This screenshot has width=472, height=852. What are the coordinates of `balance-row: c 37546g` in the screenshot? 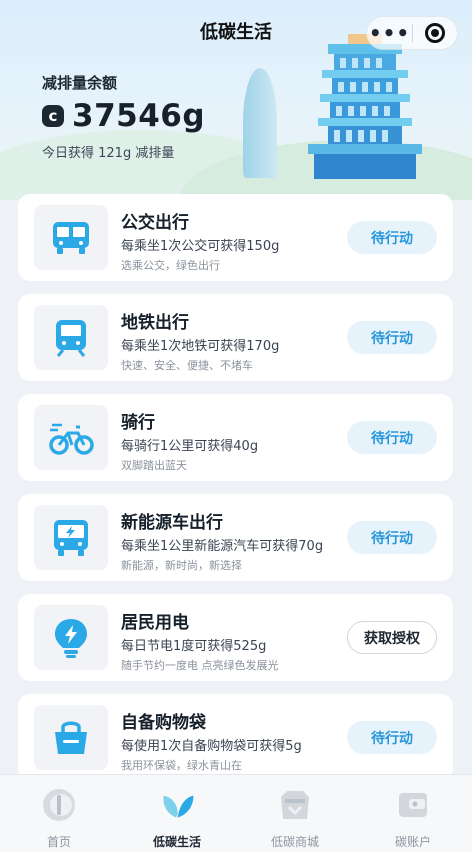 It's located at (123, 116).